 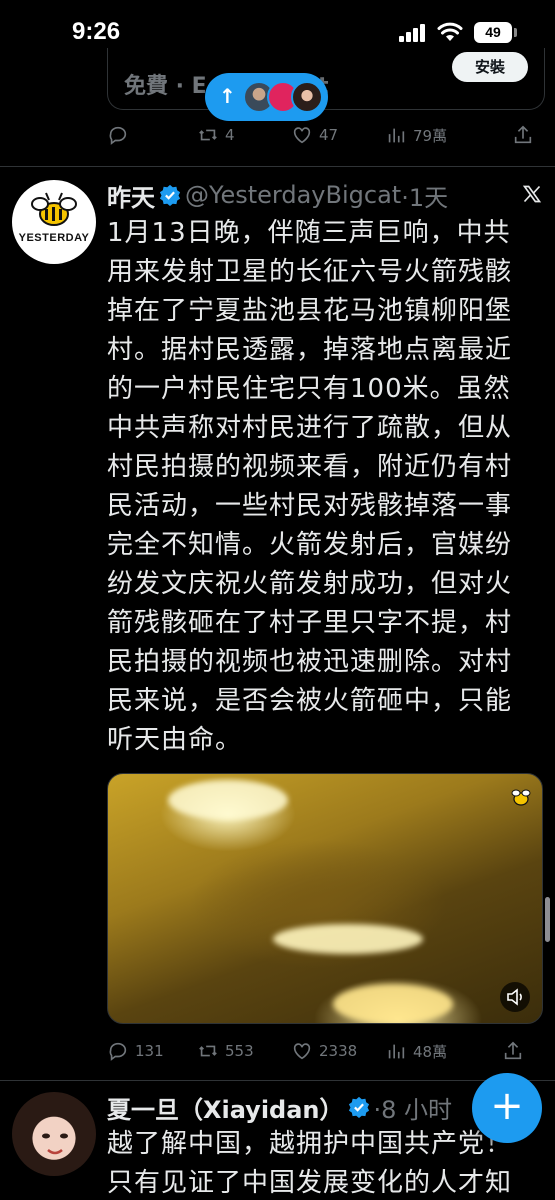 I want to click on like-button: 2338, so click(x=324, y=1051).